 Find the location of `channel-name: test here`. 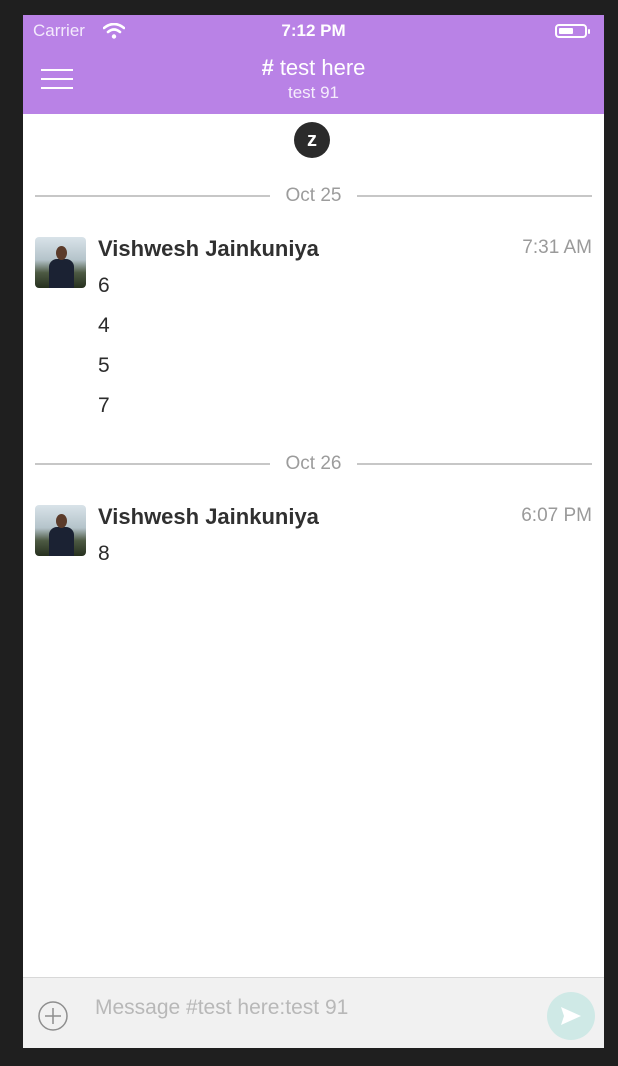

channel-name: test here is located at coordinates (322, 67).